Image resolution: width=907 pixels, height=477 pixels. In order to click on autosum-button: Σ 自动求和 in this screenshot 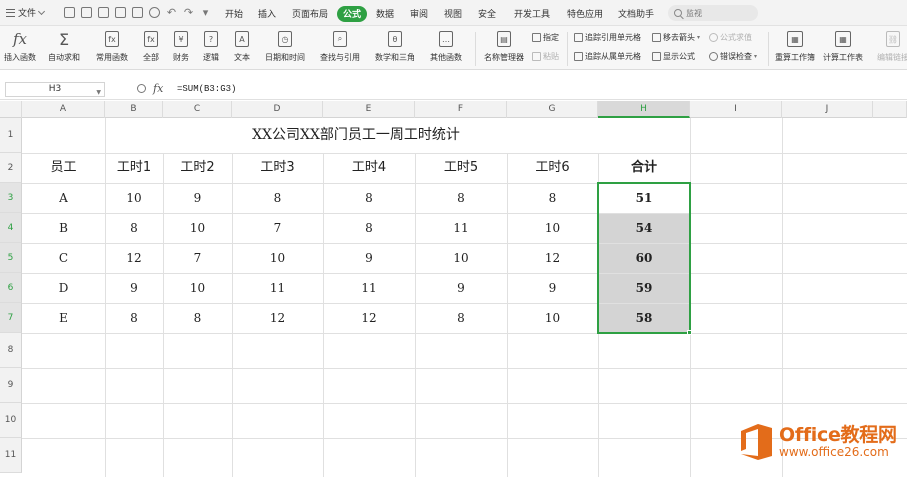, I will do `click(64, 46)`.